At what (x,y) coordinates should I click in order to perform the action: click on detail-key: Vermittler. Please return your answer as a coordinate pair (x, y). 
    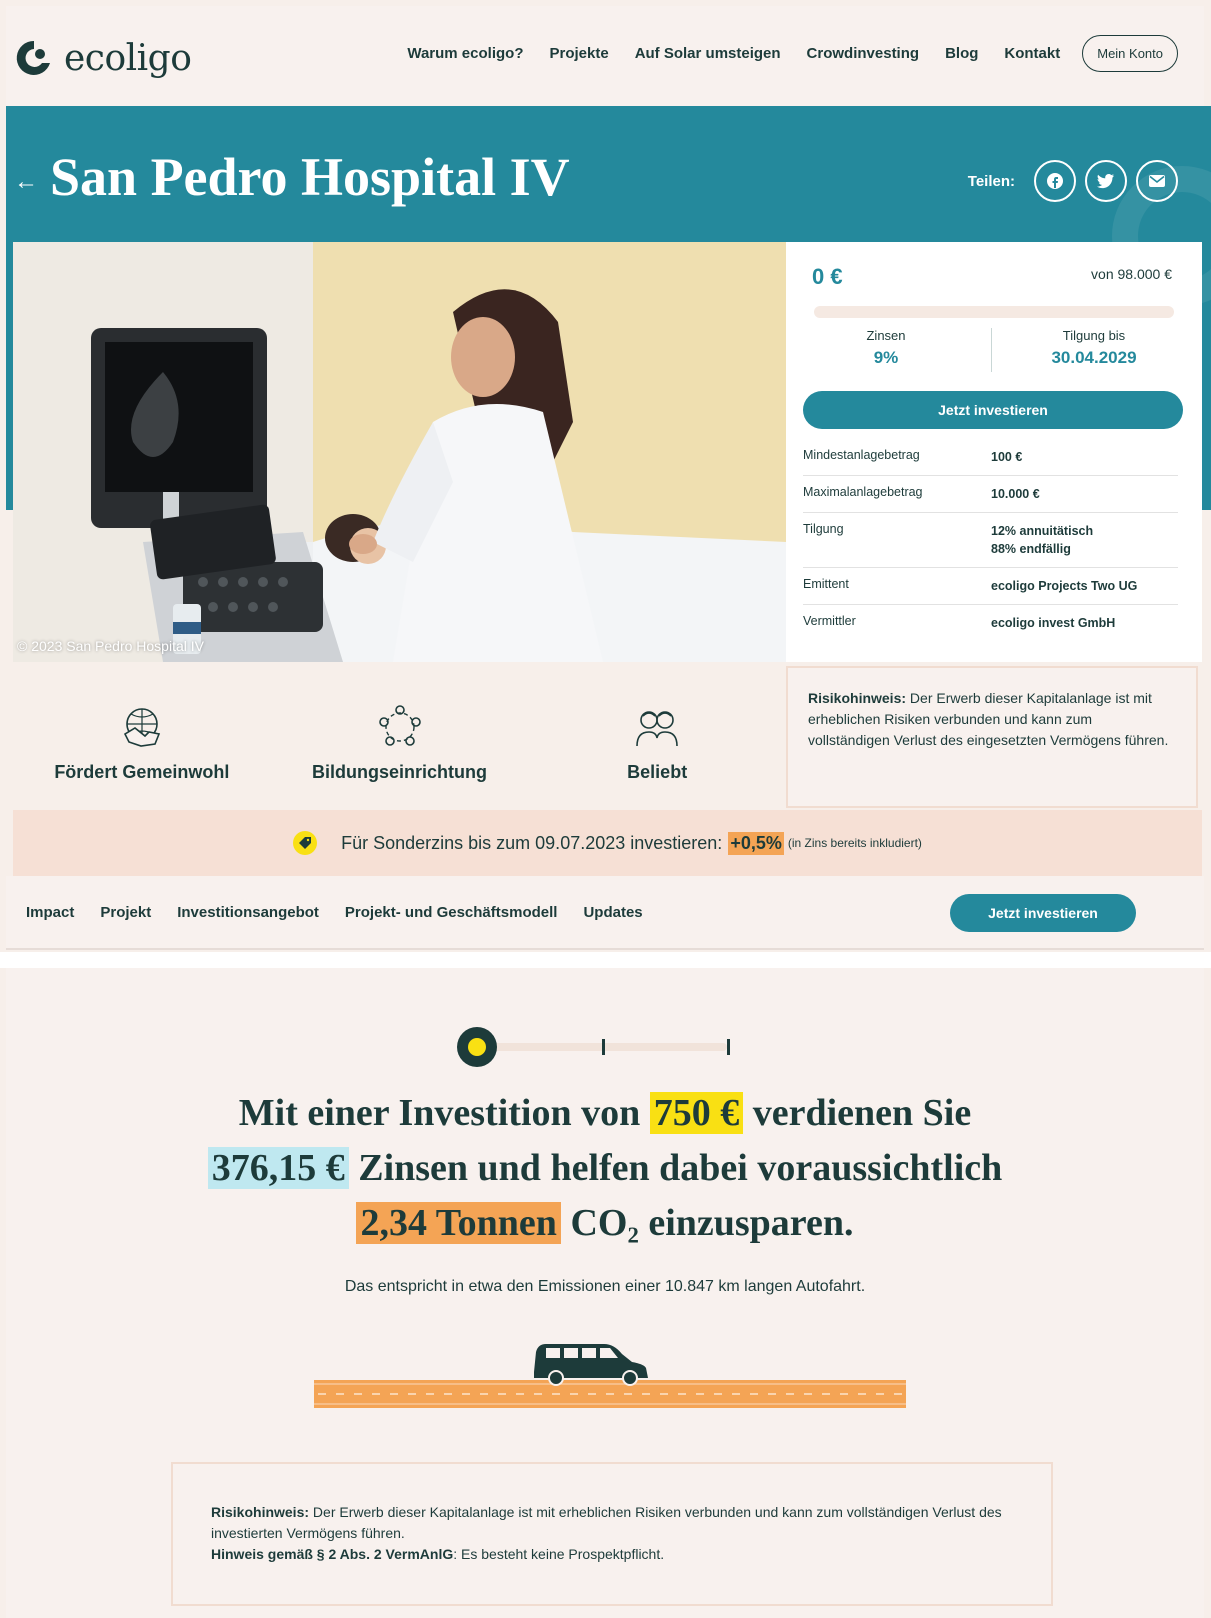
    Looking at the image, I should click on (829, 621).